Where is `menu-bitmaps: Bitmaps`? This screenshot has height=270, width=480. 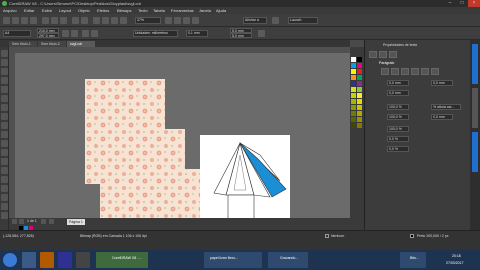
menu-bitmaps: Bitmaps is located at coordinates (124, 10).